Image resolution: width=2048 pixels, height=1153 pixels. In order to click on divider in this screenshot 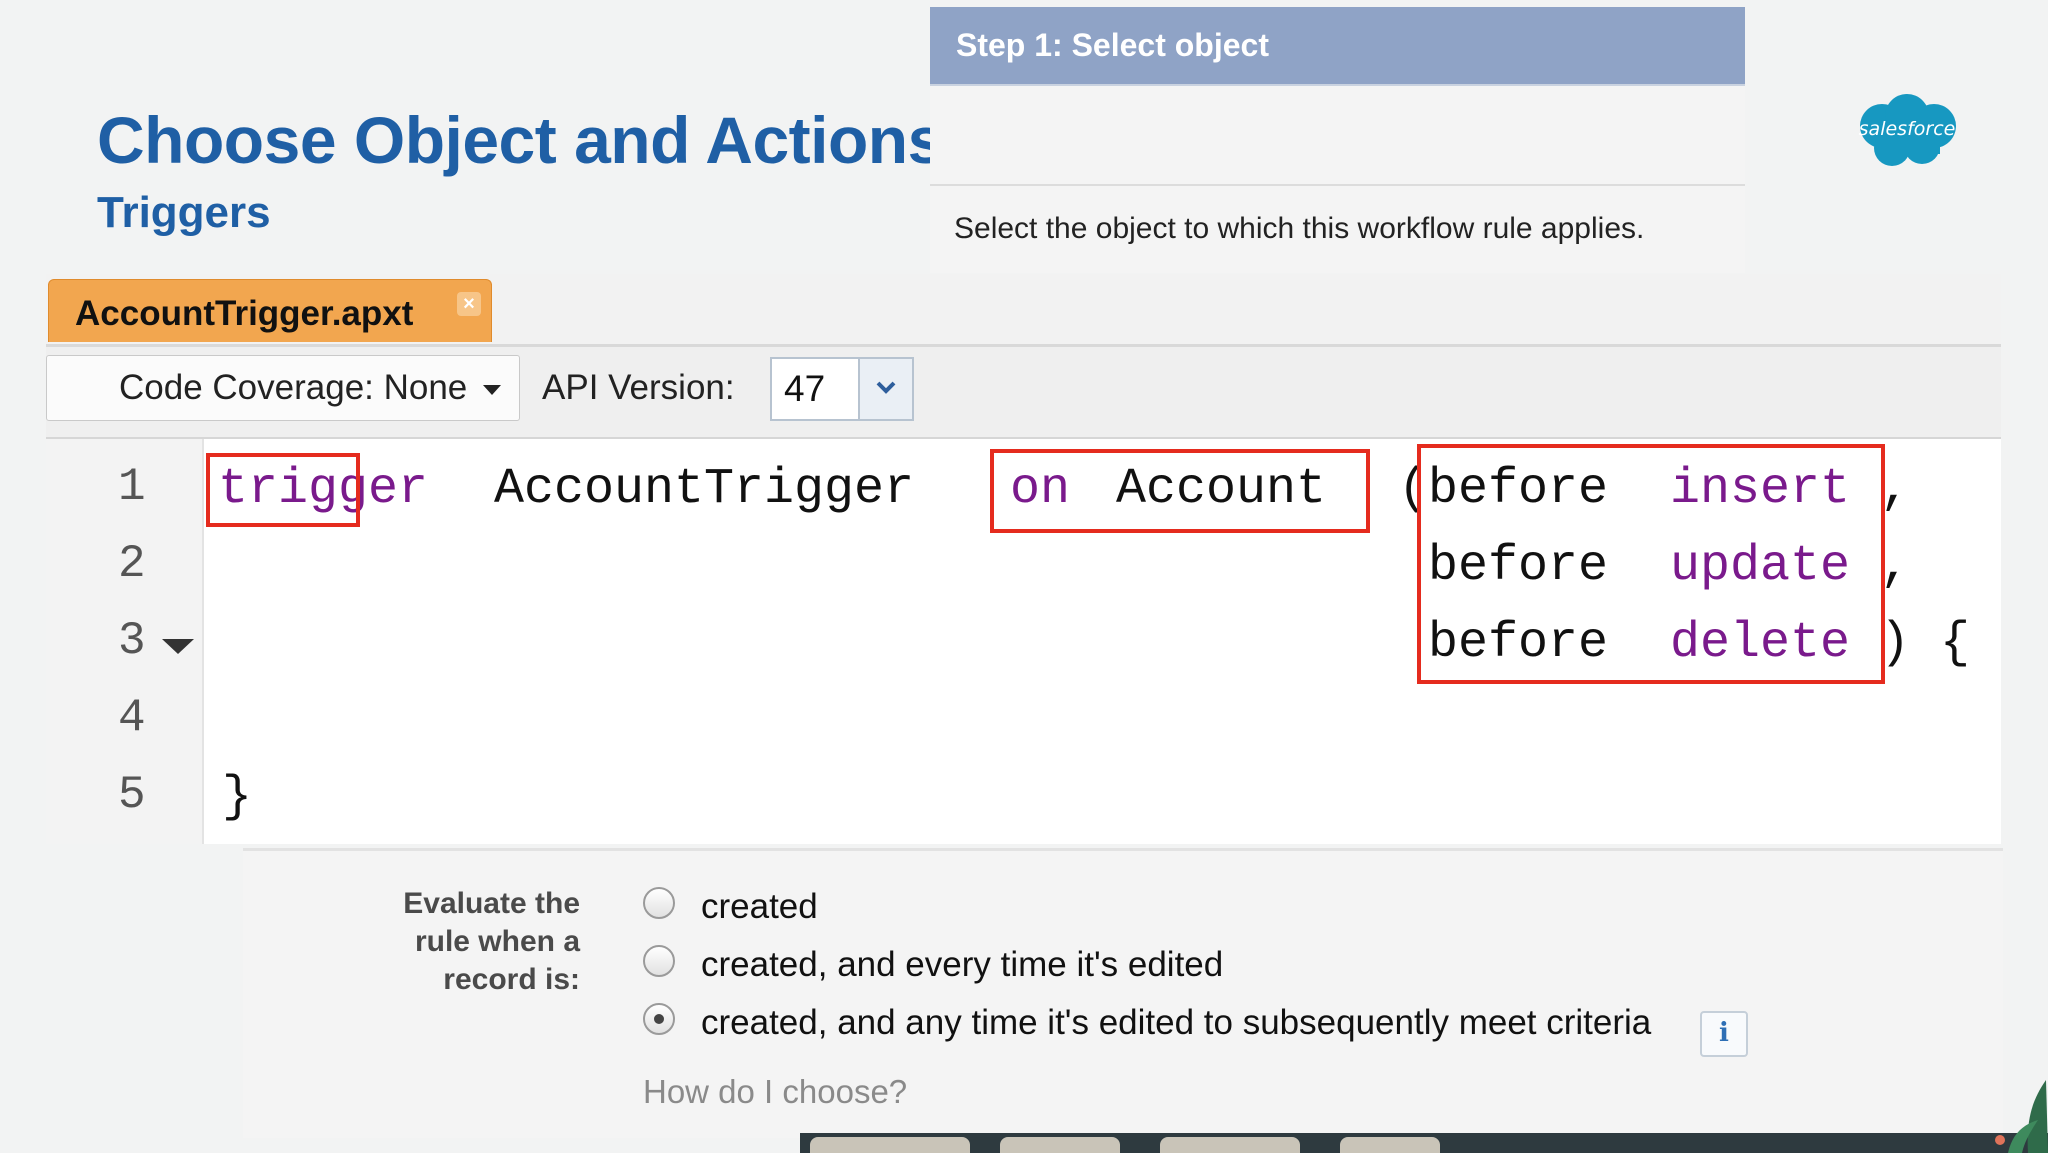, I will do `click(1337, 185)`.